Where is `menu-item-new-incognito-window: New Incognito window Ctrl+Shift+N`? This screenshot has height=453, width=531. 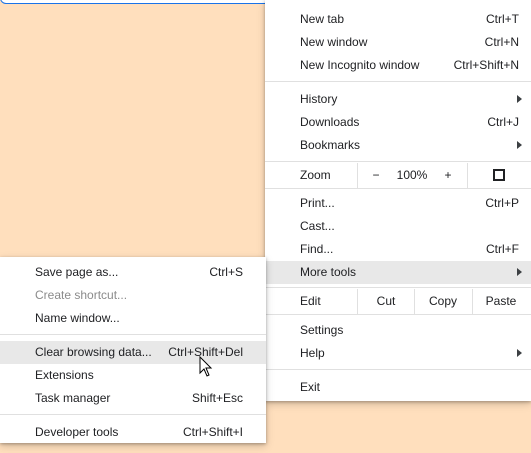 menu-item-new-incognito-window: New Incognito window Ctrl+Shift+N is located at coordinates (398, 65).